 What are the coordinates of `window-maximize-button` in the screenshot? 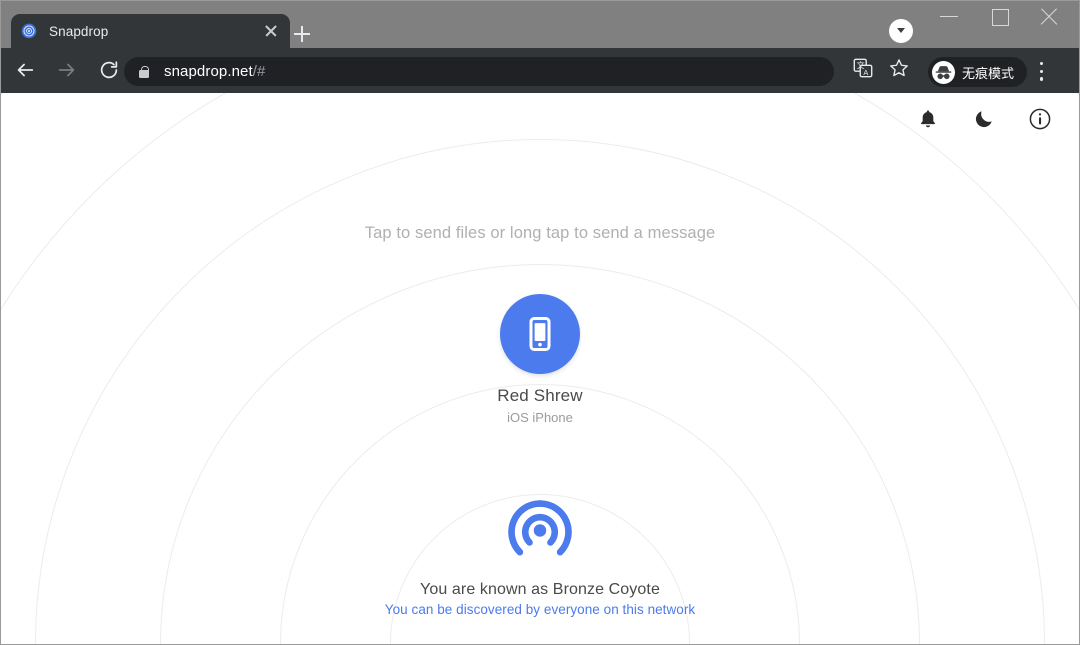 It's located at (999, 16).